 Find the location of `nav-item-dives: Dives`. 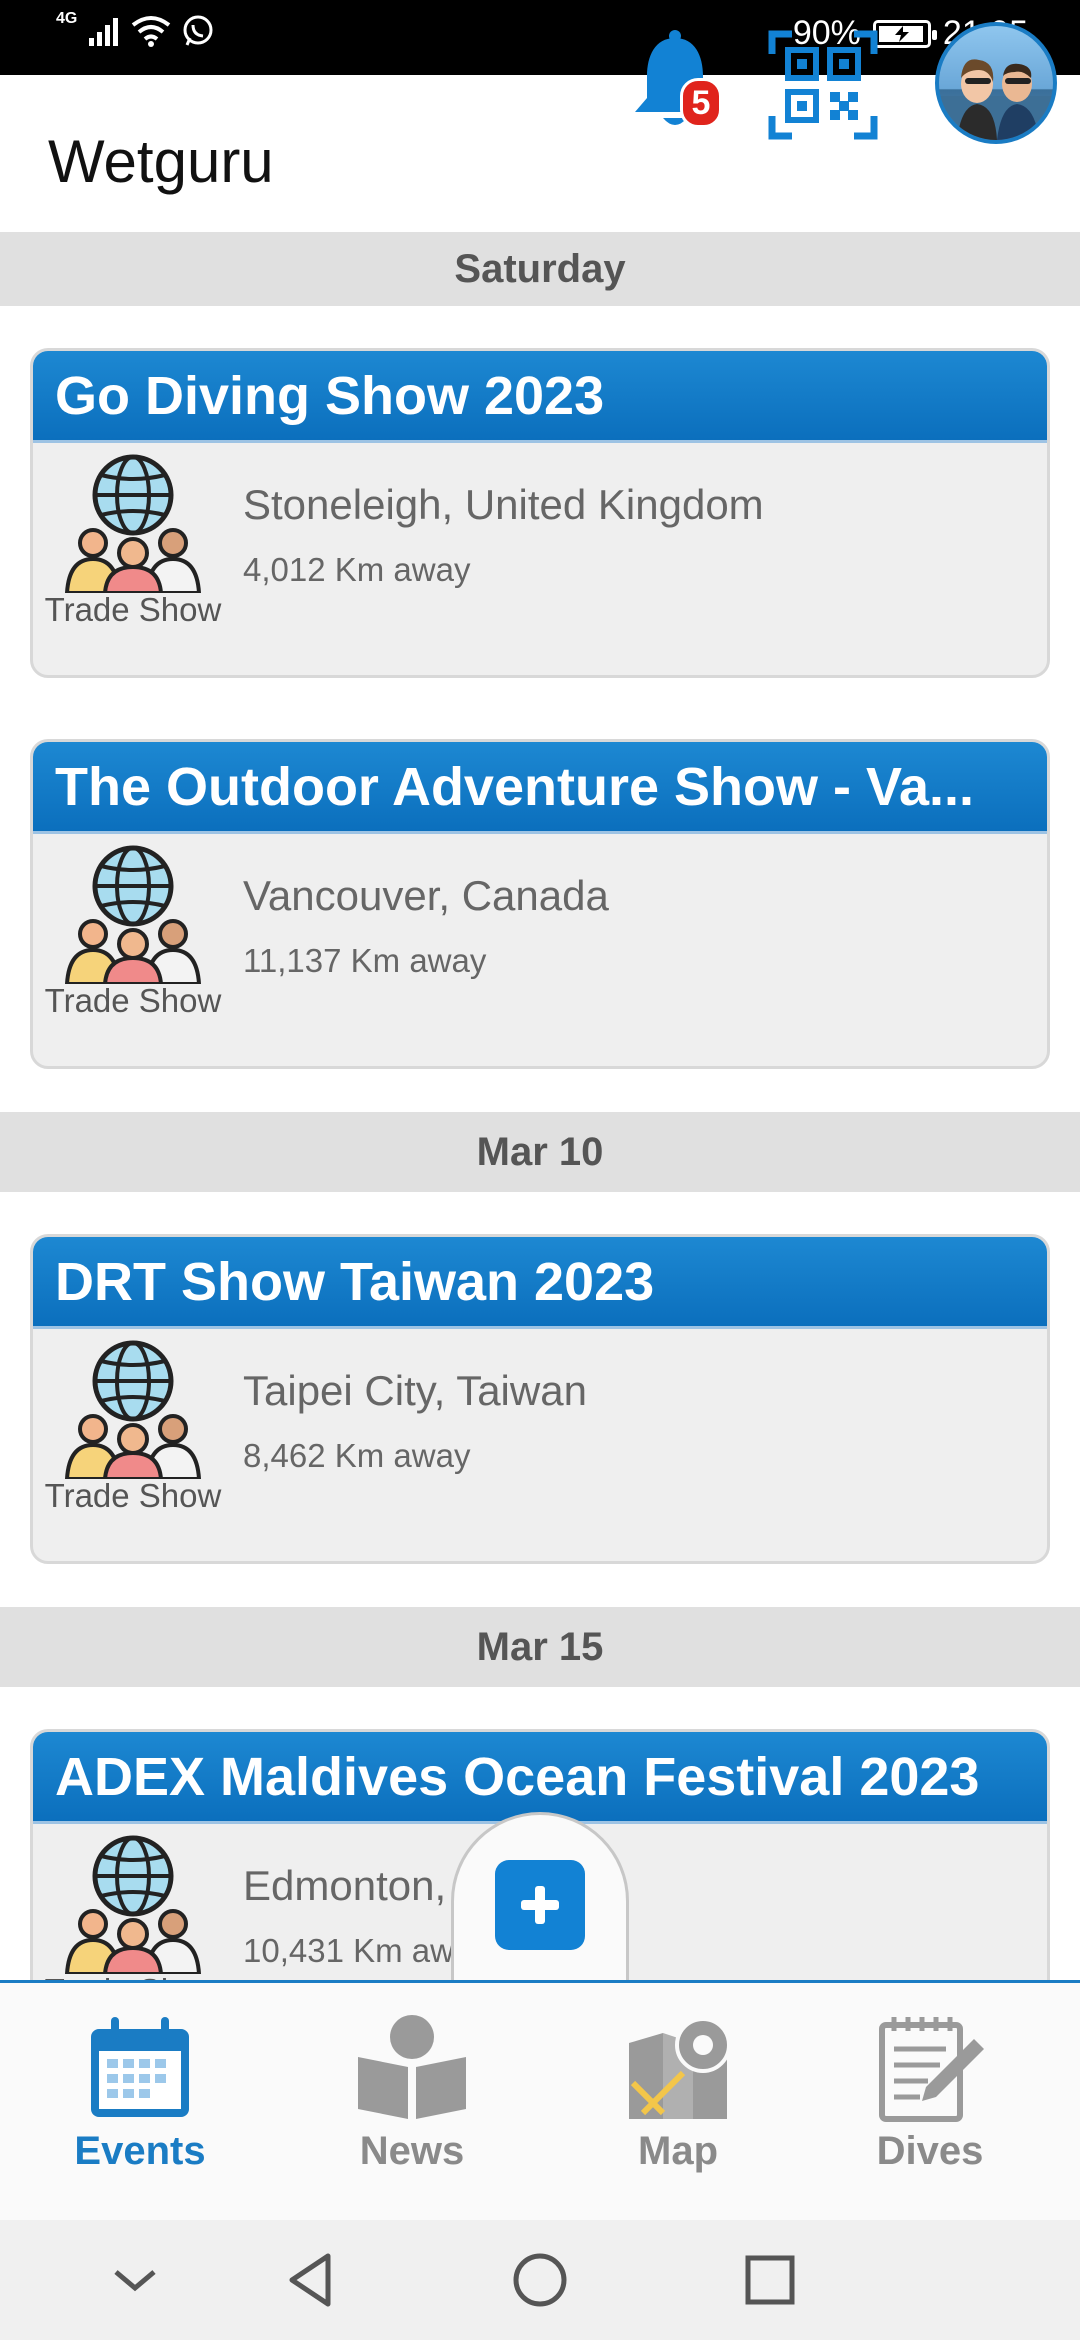

nav-item-dives: Dives is located at coordinates (930, 2093).